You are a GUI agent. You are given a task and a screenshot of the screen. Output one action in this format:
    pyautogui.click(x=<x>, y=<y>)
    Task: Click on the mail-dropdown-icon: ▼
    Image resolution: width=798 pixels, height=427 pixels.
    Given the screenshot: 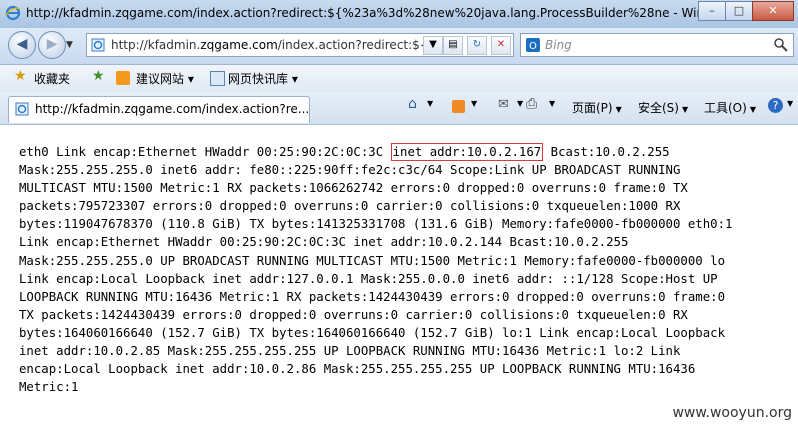 What is the action you would take?
    pyautogui.click(x=520, y=103)
    